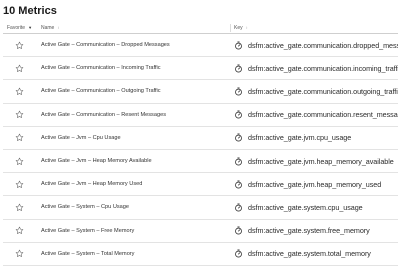 Image resolution: width=400 pixels, height=275 pixels. What do you see at coordinates (81, 137) in the screenshot?
I see `metric-name: Active Gate – Jvm – Cpu Usage` at bounding box center [81, 137].